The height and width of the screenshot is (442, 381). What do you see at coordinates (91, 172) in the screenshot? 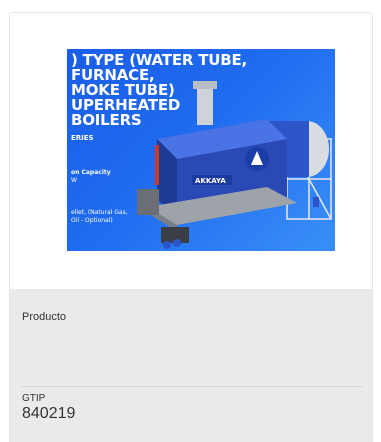
I see `image-capacity-label: on Capacity` at bounding box center [91, 172].